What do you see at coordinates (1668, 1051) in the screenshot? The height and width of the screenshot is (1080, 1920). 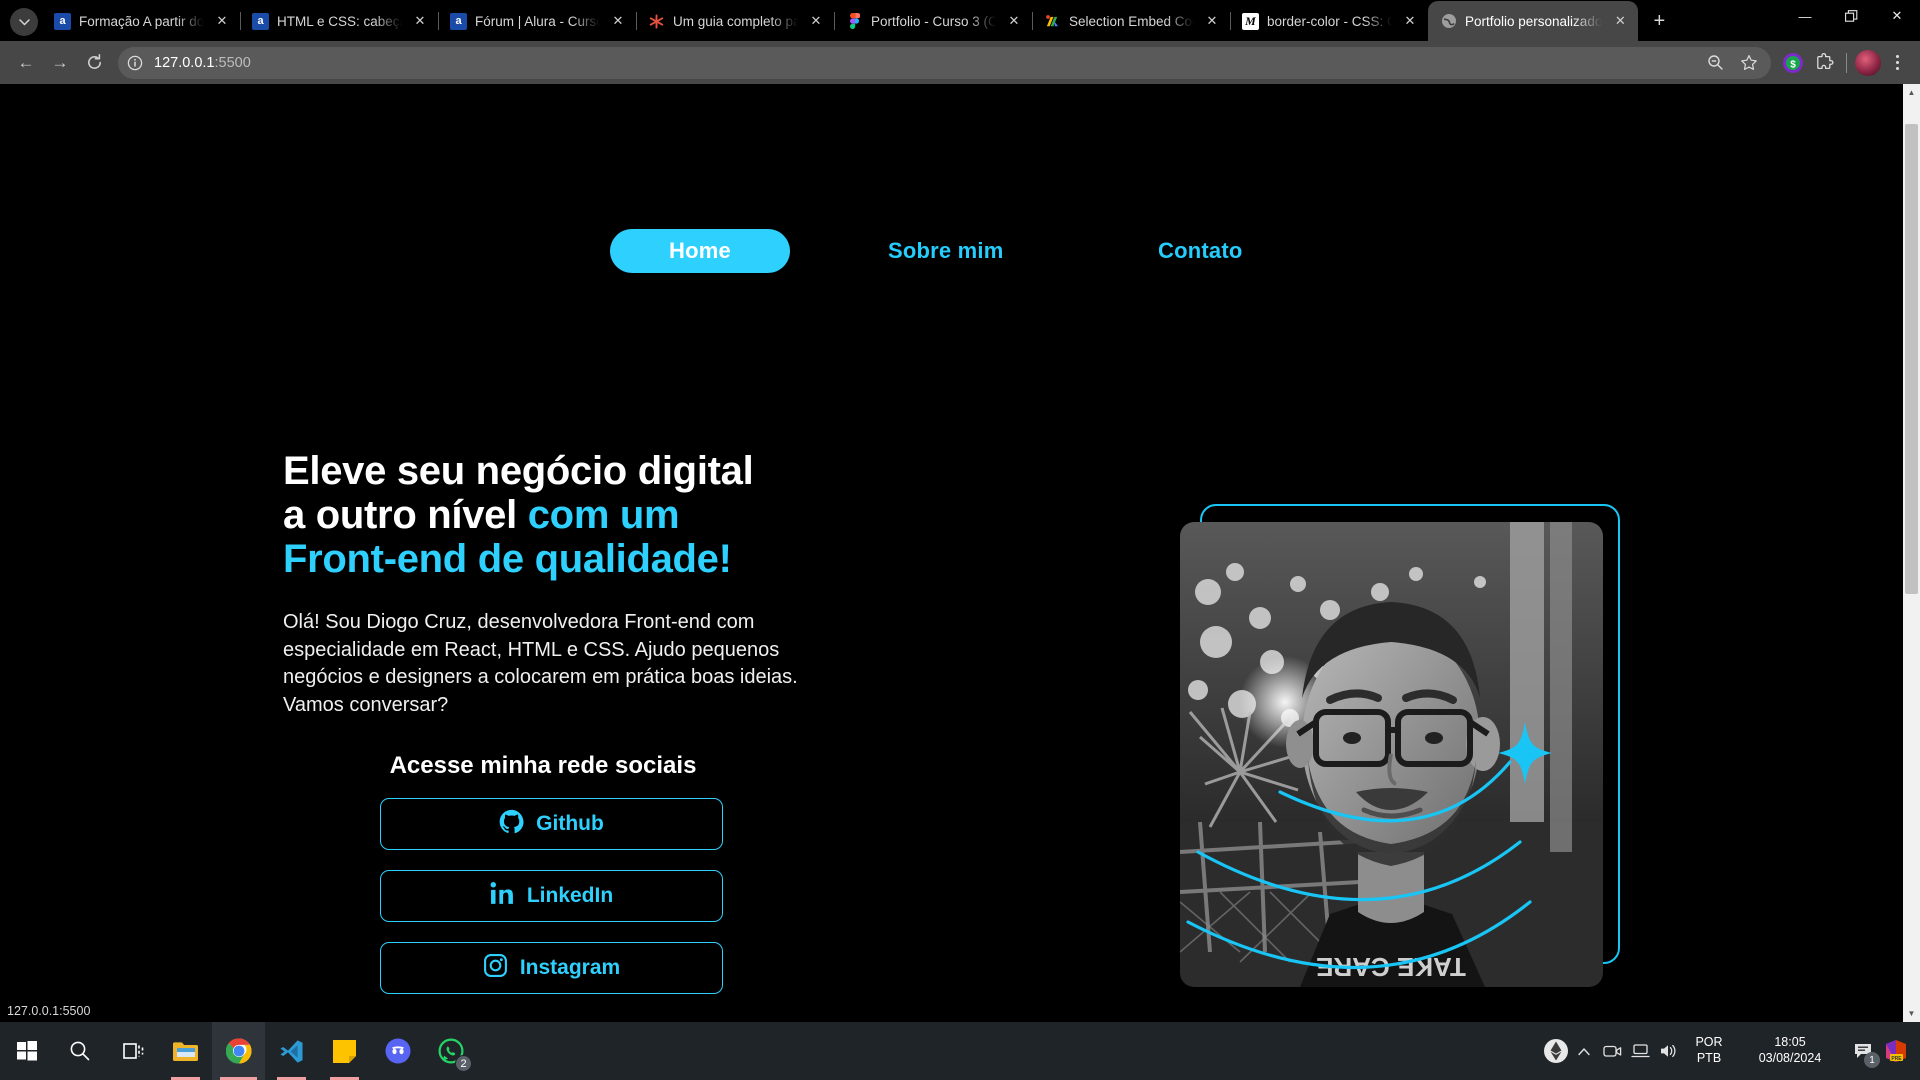 I see `volume-icon` at bounding box center [1668, 1051].